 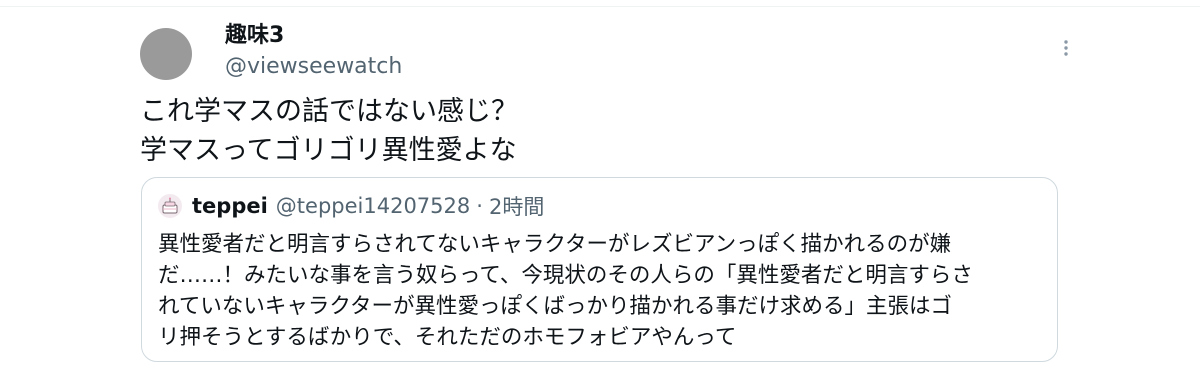 I want to click on top-divider, so click(x=600, y=6).